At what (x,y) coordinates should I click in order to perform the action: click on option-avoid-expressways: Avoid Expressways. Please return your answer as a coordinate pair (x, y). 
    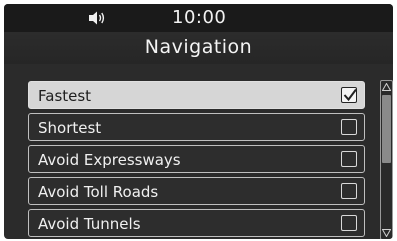
    Looking at the image, I should click on (196, 159).